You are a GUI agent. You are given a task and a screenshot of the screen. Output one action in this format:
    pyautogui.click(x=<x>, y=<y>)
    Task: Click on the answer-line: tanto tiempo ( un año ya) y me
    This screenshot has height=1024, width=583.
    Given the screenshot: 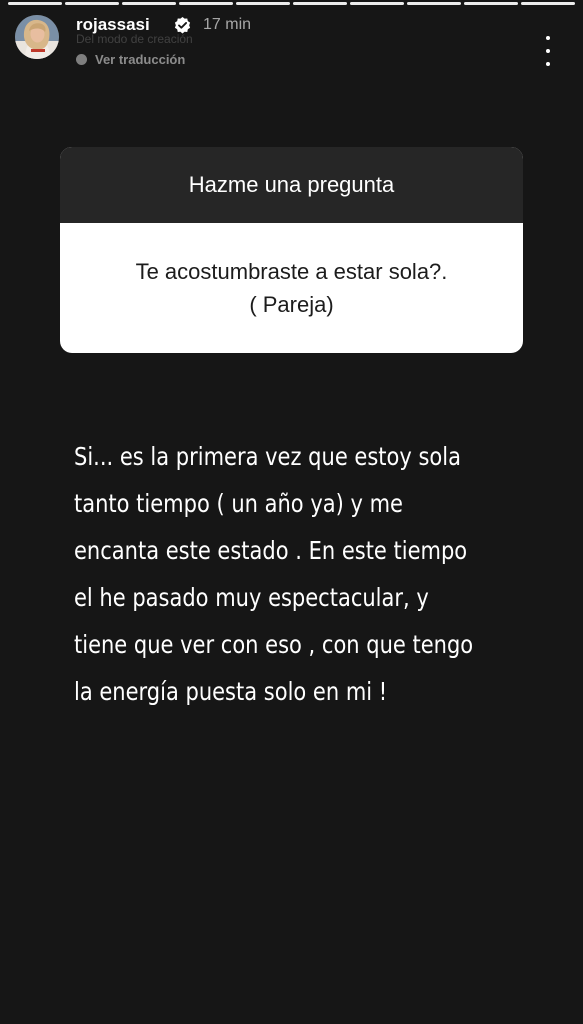 What is the action you would take?
    pyautogui.click(x=238, y=503)
    